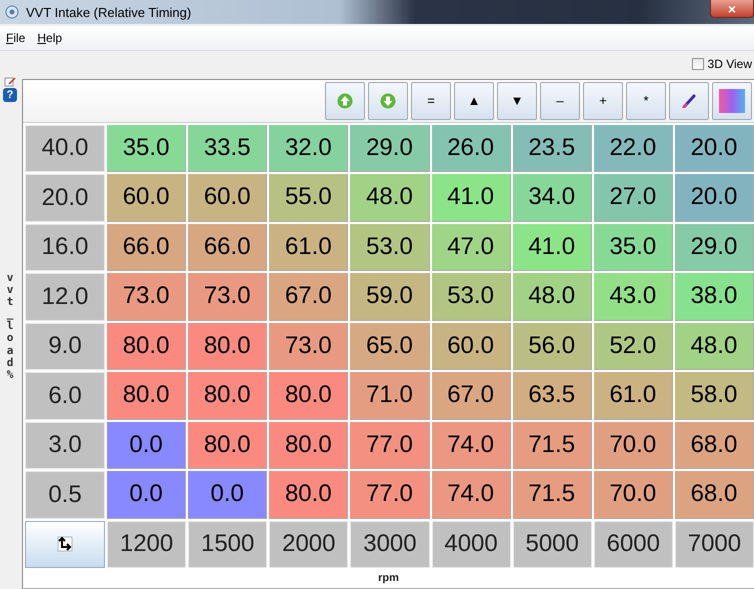 This screenshot has width=754, height=589. What do you see at coordinates (471, 544) in the screenshot?
I see `column-header: 4000` at bounding box center [471, 544].